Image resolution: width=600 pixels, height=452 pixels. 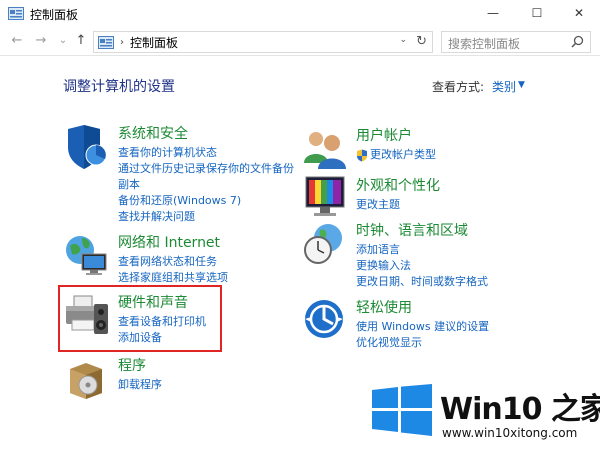 I want to click on page-title: 调整计算机的设置, so click(x=119, y=87).